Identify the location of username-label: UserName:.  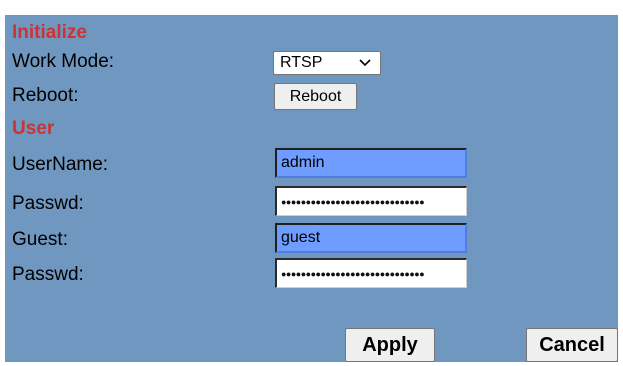
(60, 164).